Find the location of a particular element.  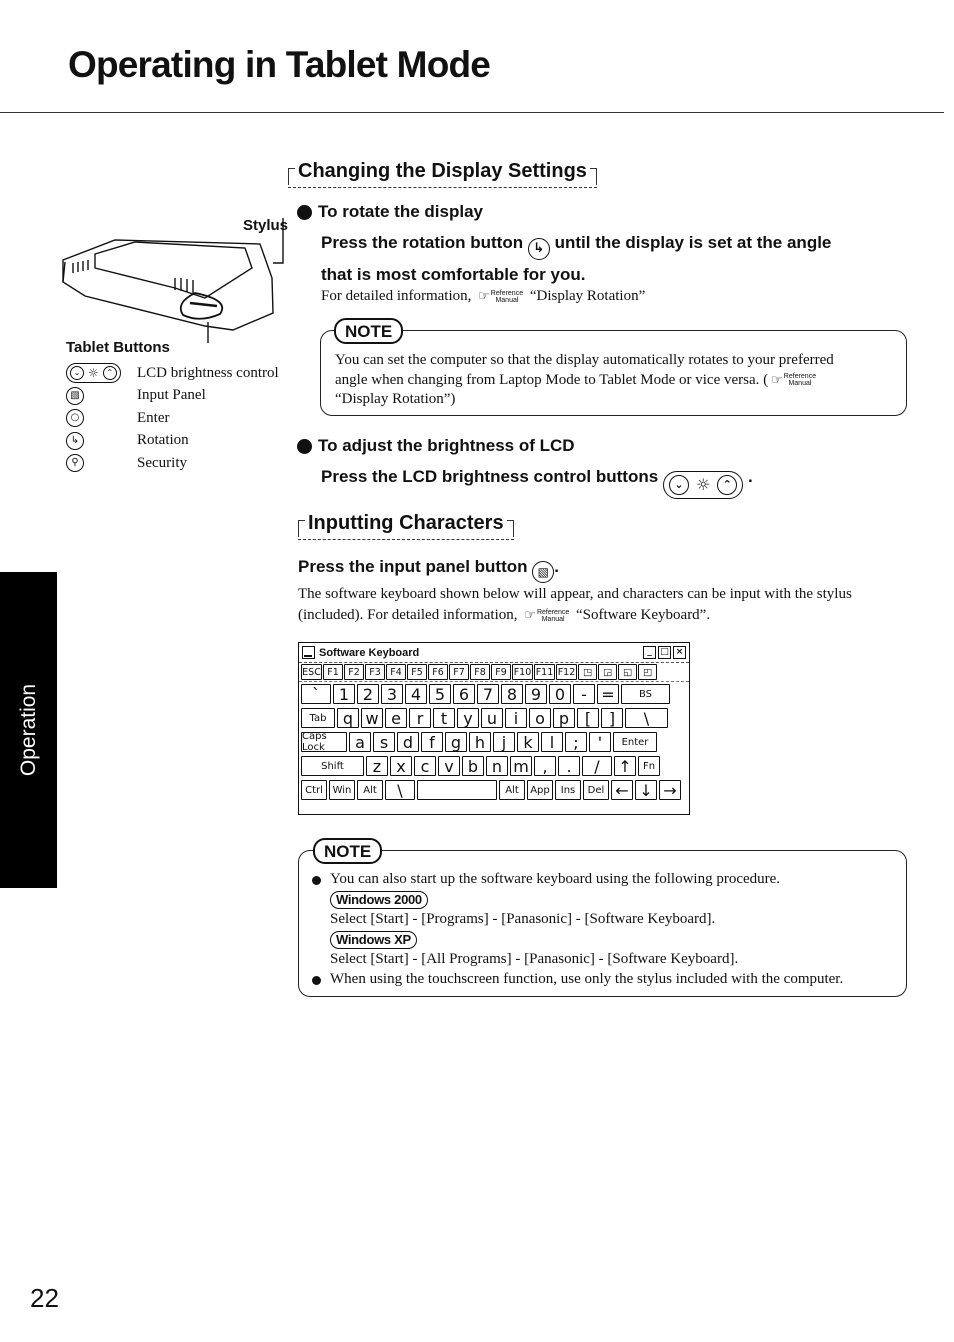

key-f9: F9 is located at coordinates (501, 672).